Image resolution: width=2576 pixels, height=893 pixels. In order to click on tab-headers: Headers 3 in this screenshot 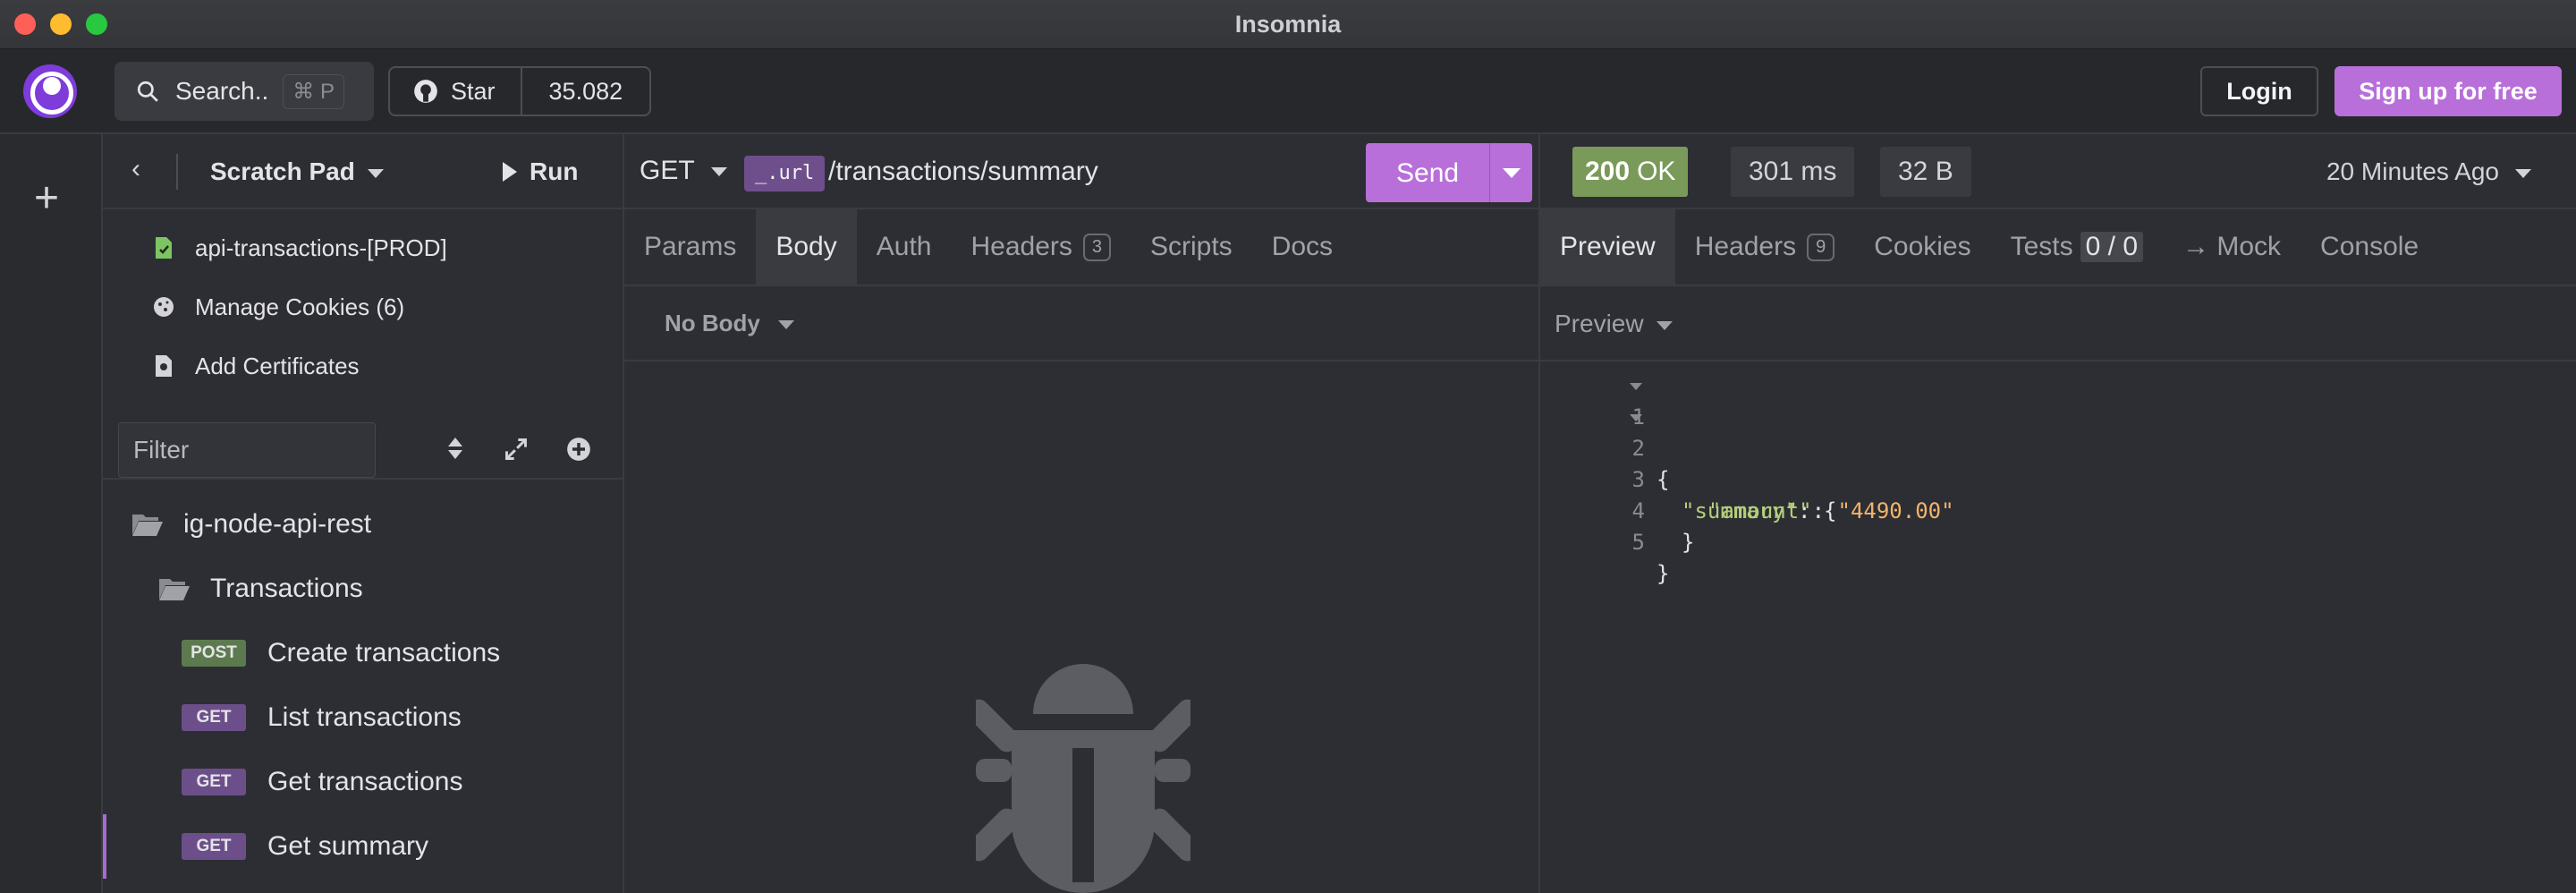, I will do `click(1041, 247)`.